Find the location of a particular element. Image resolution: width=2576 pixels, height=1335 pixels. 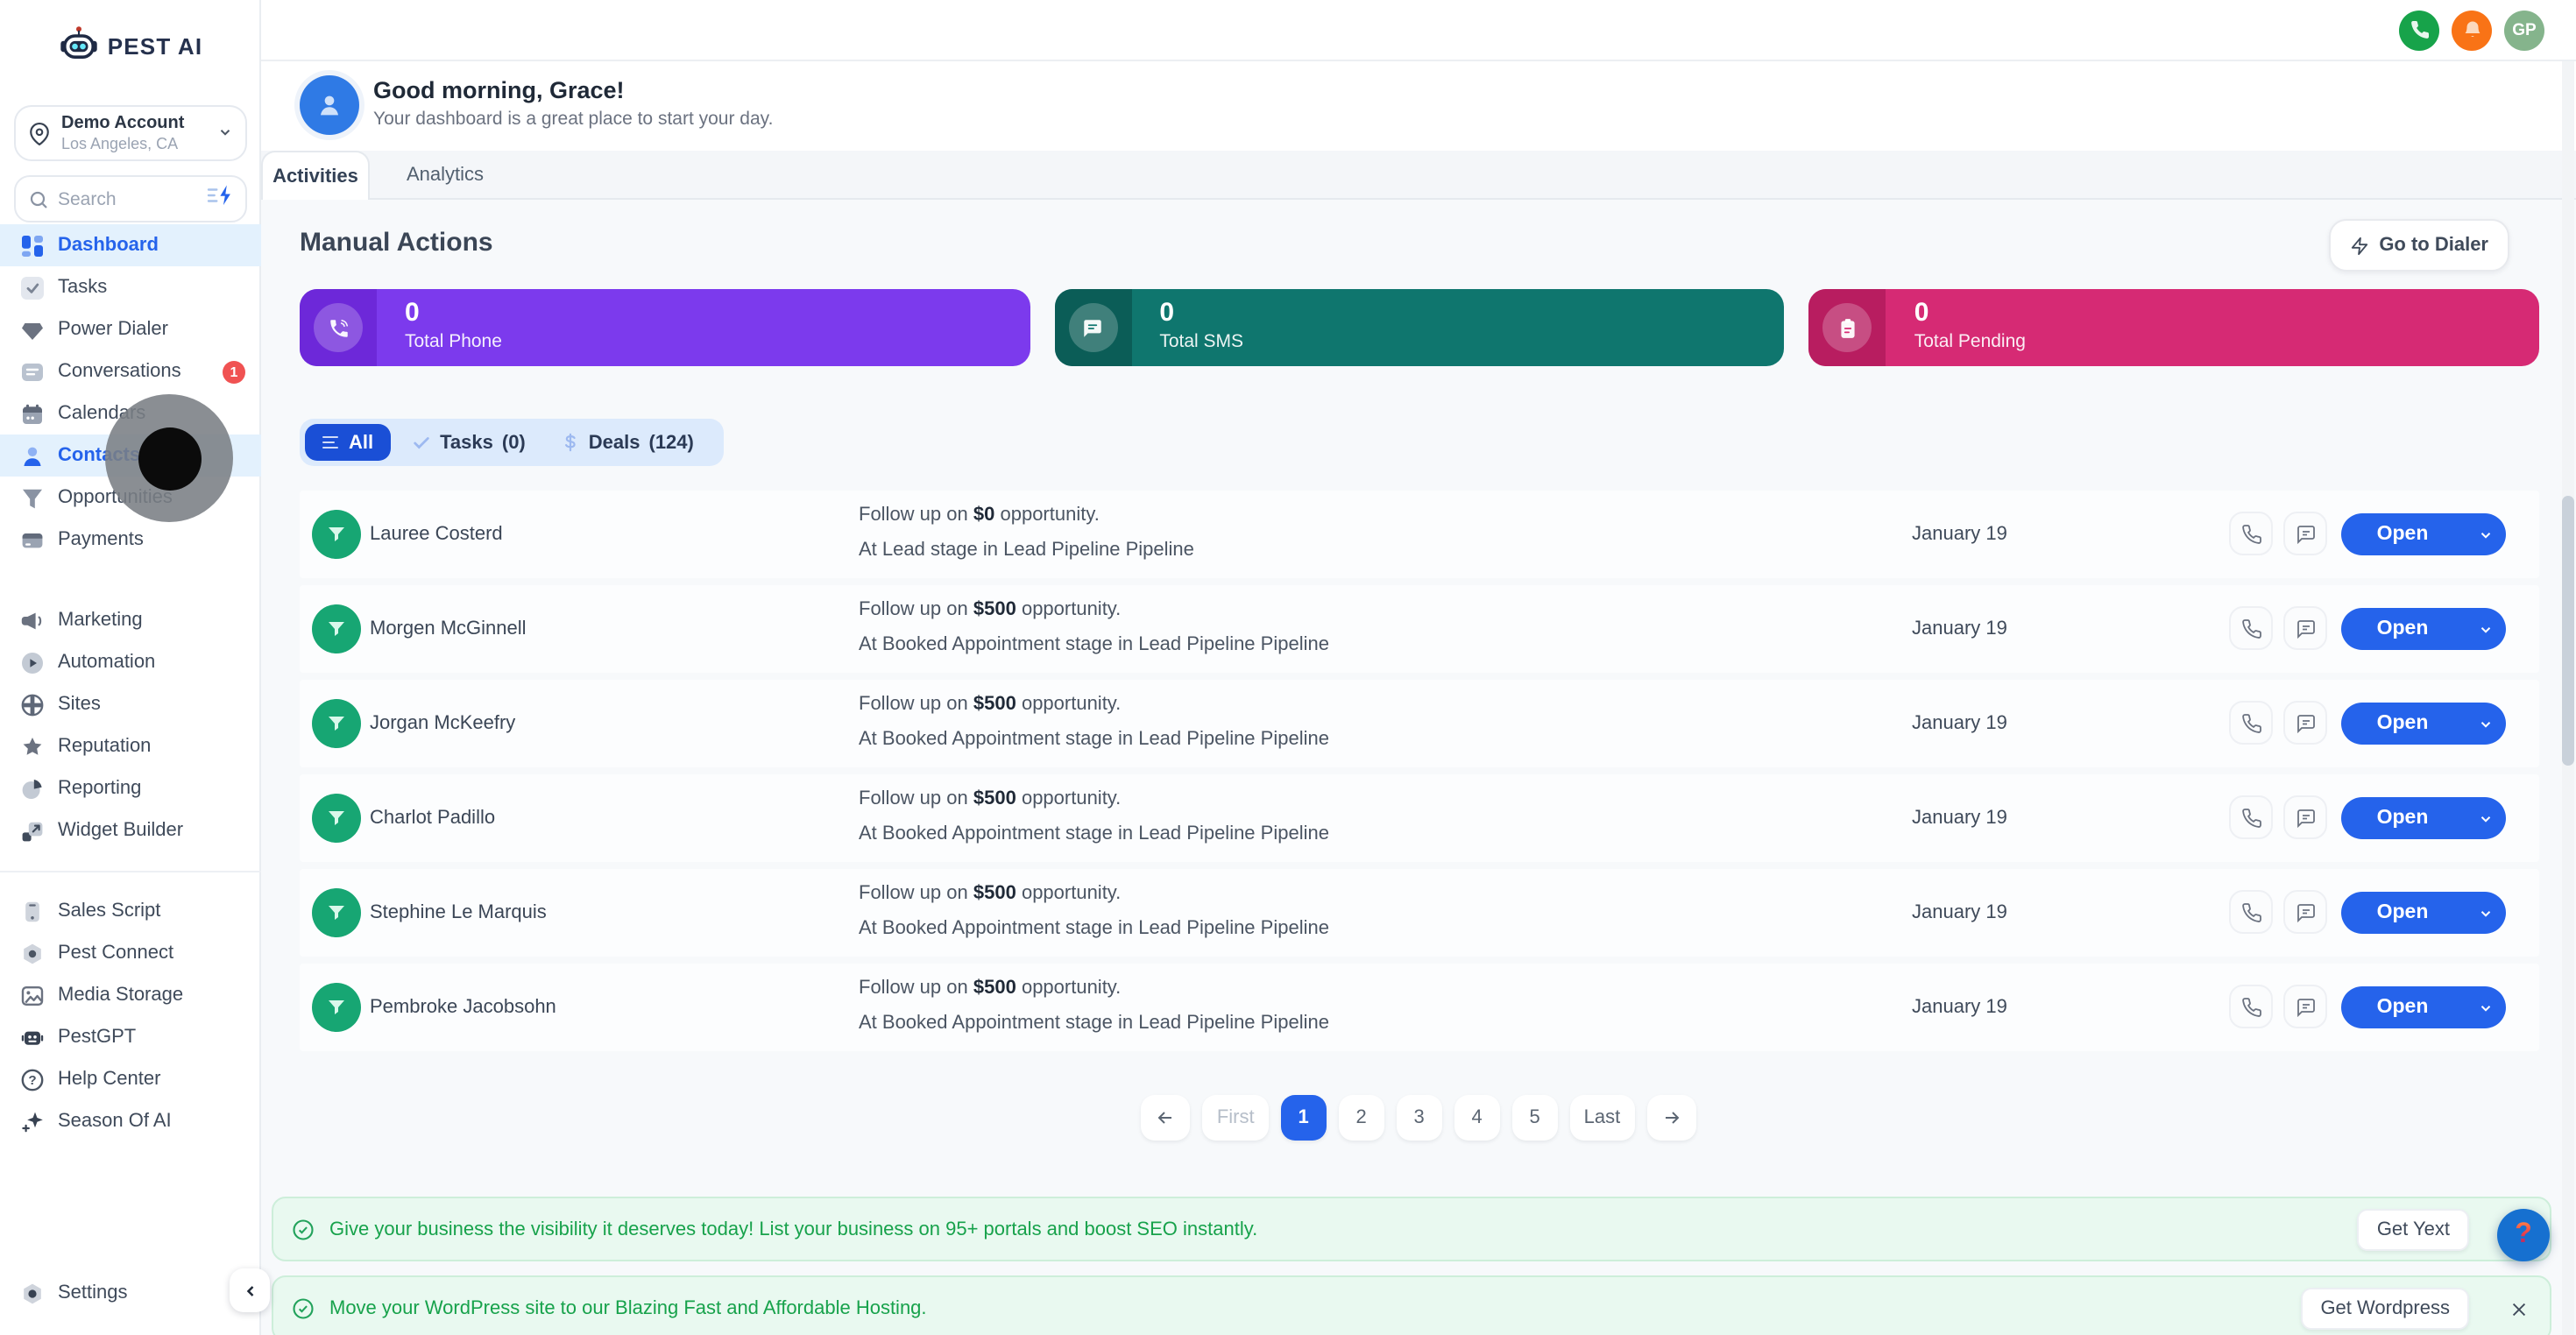

notifications-button is located at coordinates (2472, 30).